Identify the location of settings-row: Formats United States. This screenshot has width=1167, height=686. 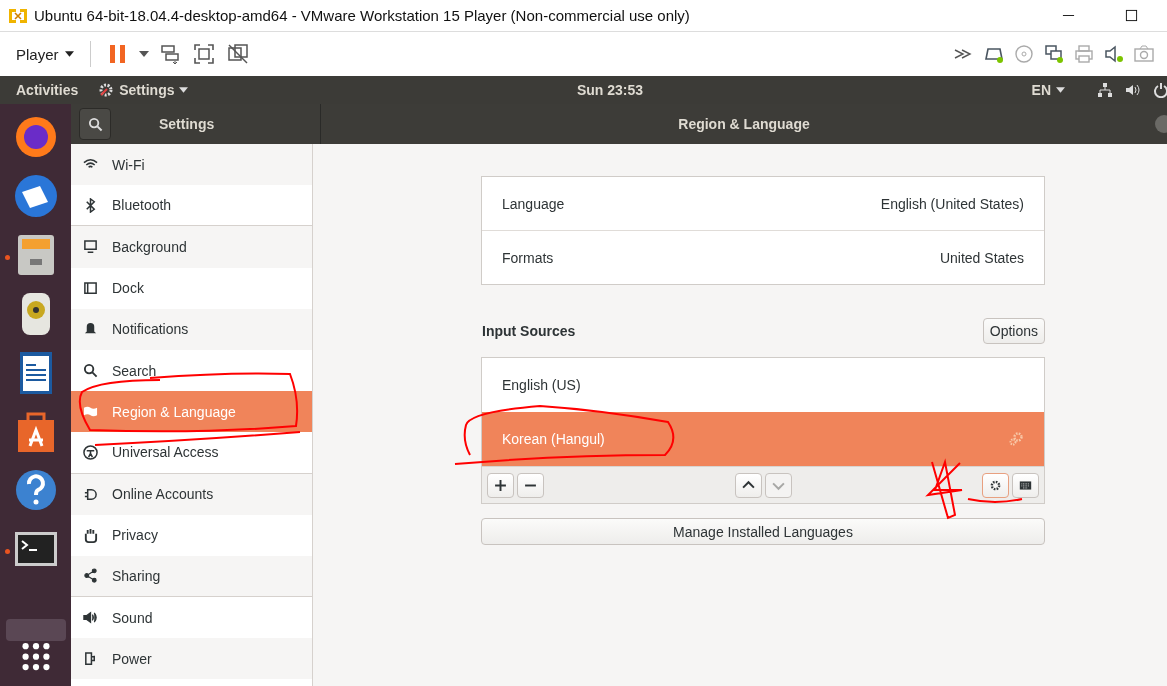
(763, 257).